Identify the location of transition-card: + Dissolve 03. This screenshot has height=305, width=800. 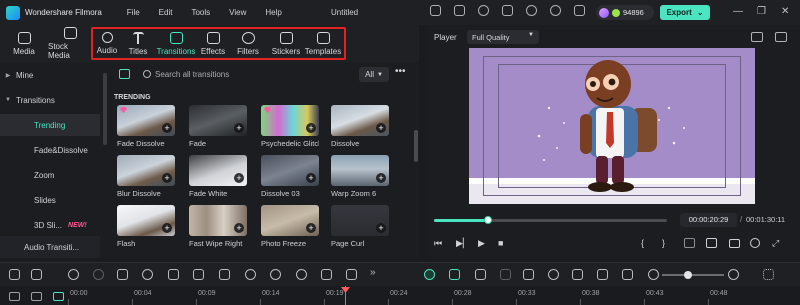
(290, 176).